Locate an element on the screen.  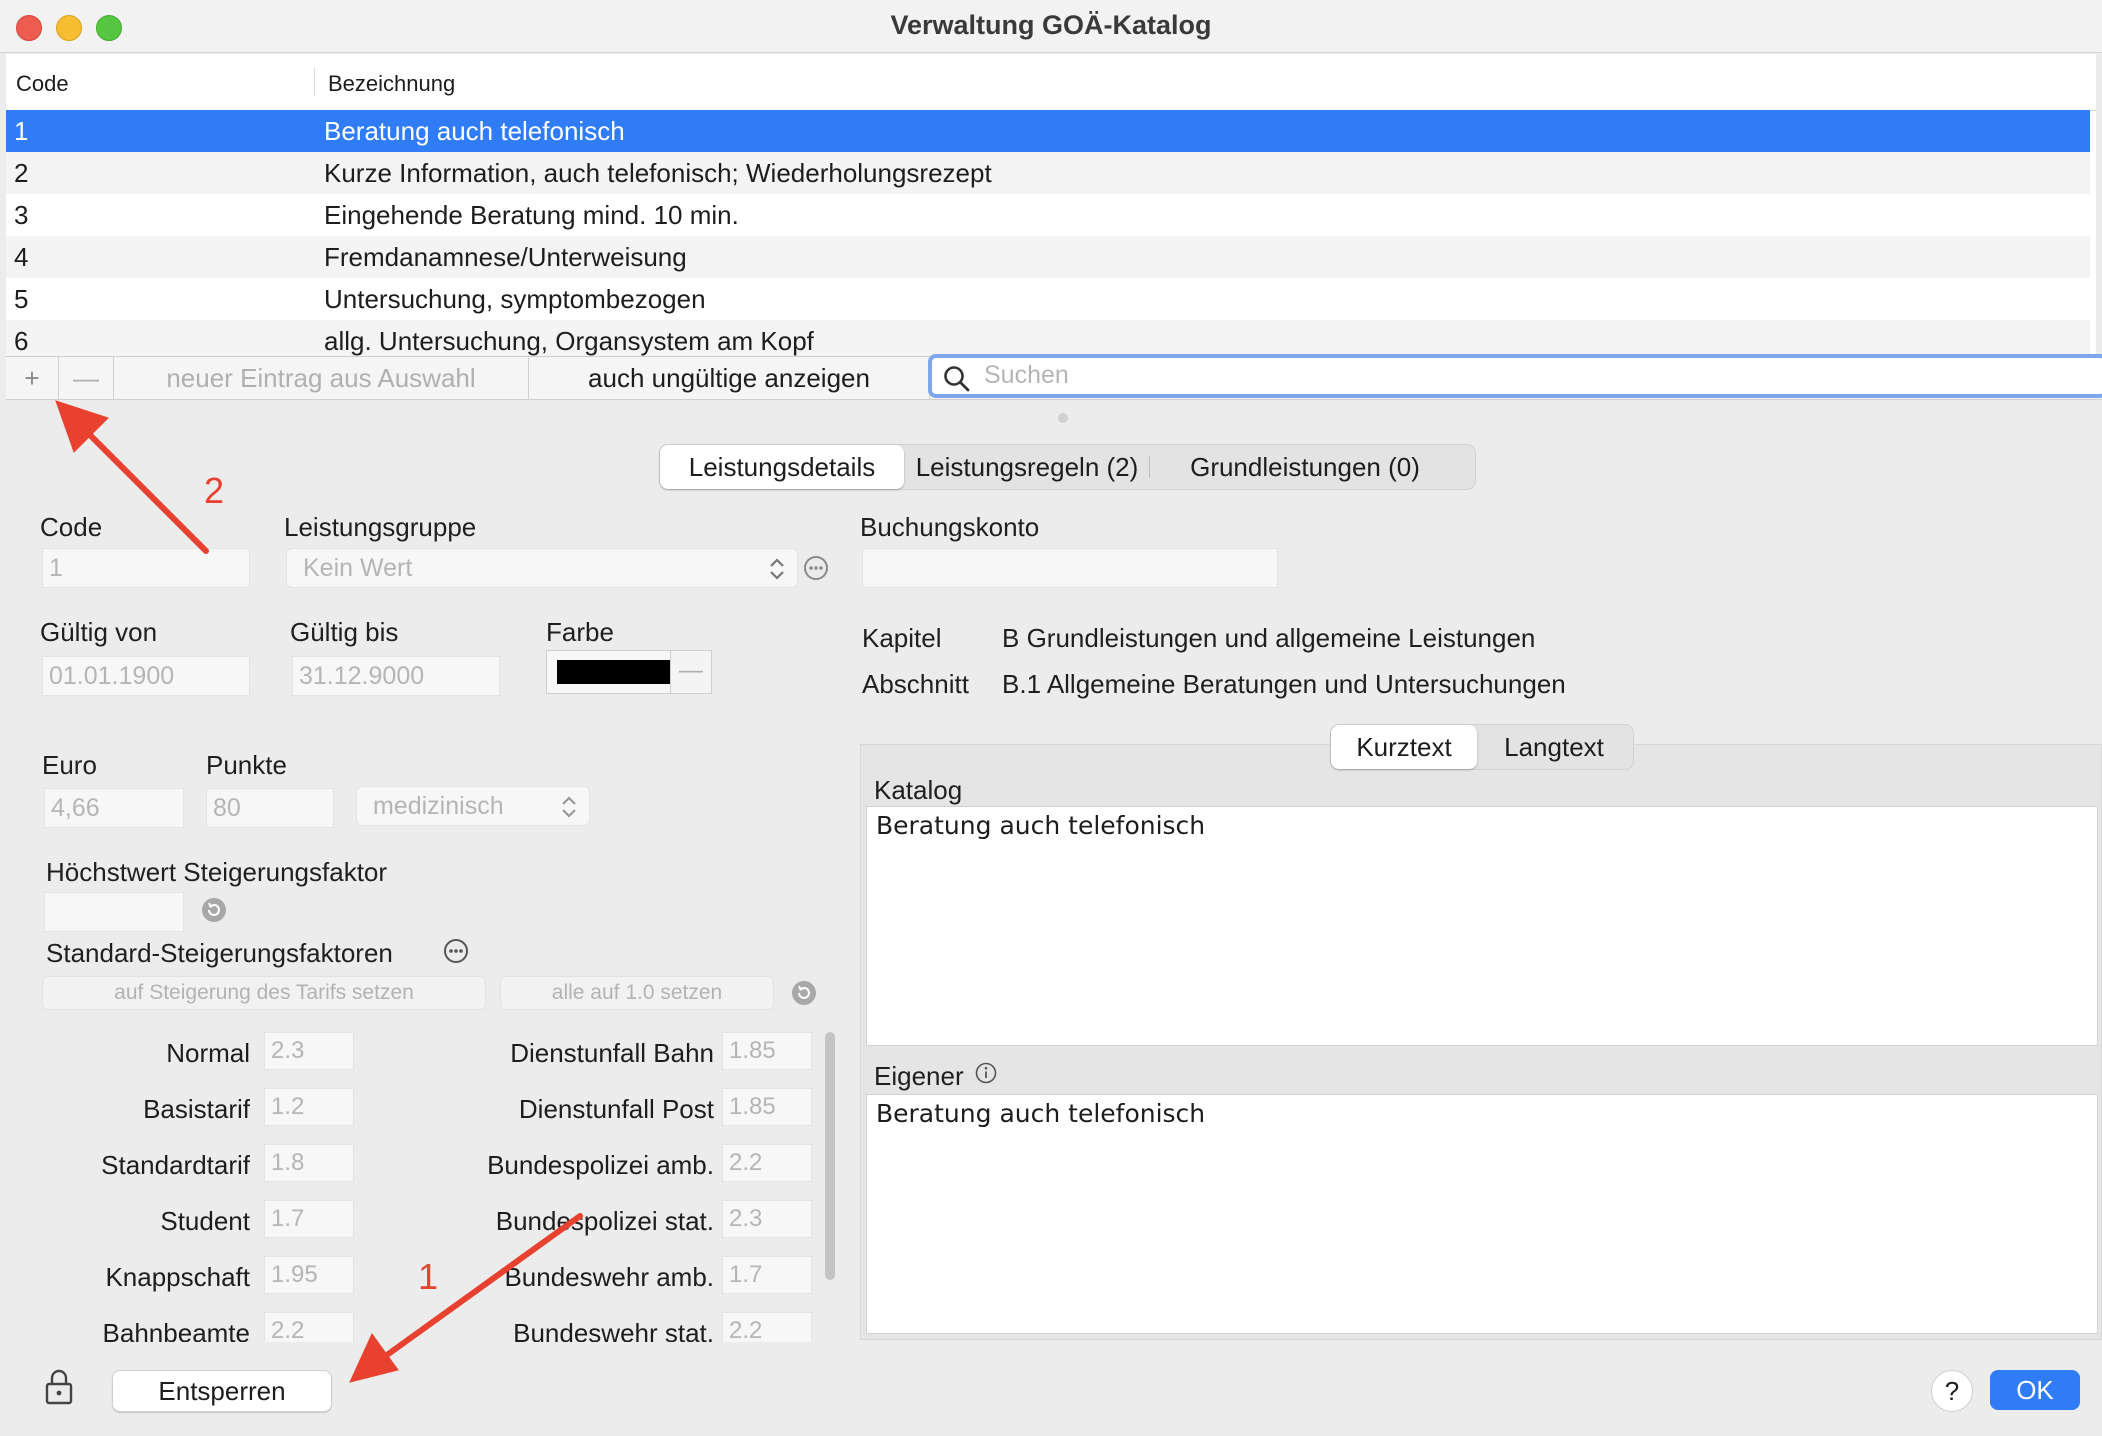
annotation-label-2: 2 is located at coordinates (214, 490).